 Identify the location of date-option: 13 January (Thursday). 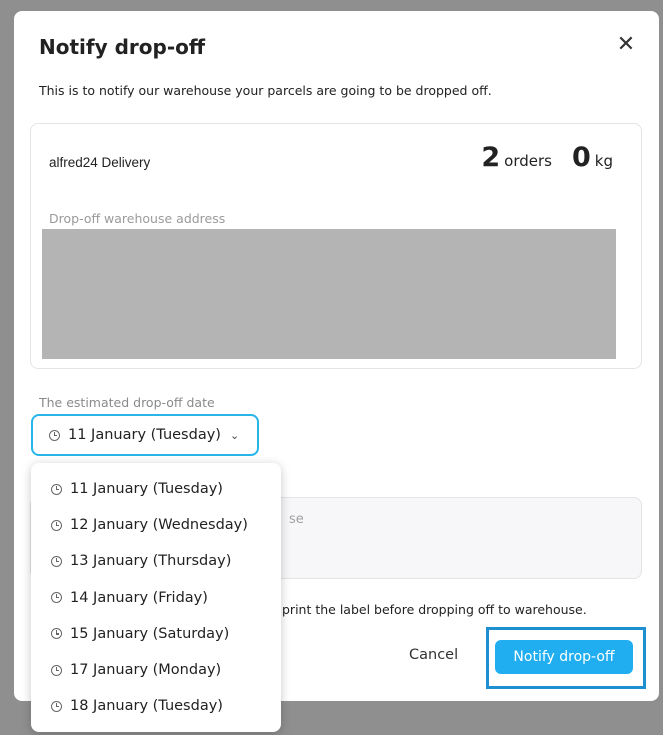
(156, 561).